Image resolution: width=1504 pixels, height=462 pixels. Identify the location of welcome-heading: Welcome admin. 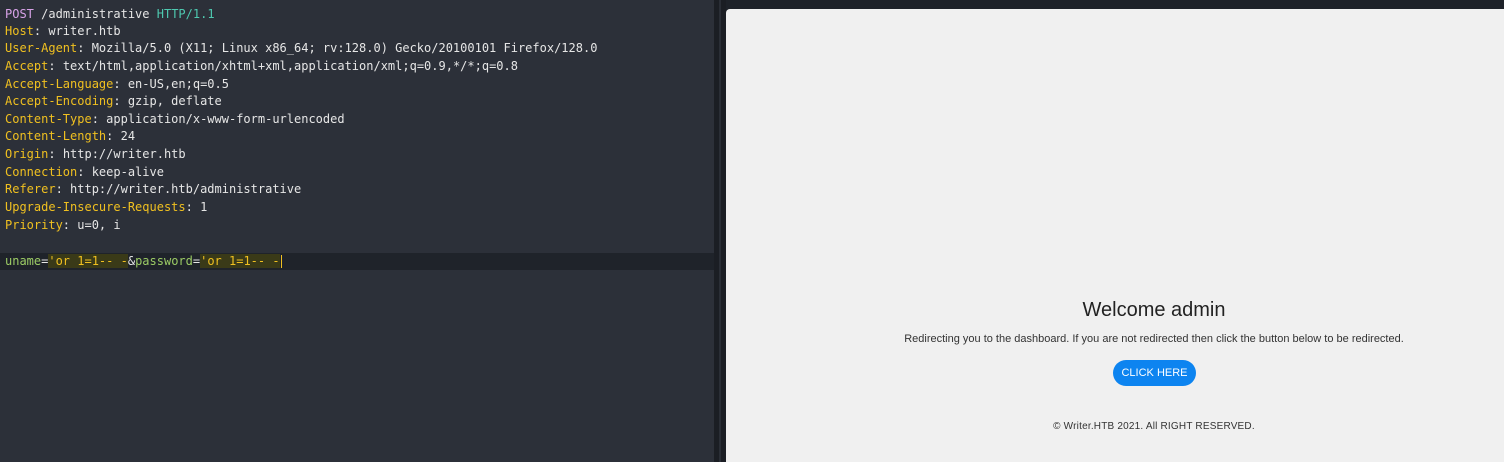
(1154, 310).